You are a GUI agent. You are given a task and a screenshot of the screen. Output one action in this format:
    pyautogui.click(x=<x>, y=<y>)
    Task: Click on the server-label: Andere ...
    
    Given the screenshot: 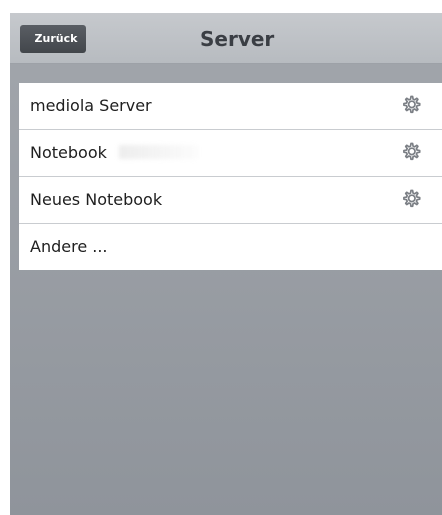 What is the action you would take?
    pyautogui.click(x=69, y=246)
    